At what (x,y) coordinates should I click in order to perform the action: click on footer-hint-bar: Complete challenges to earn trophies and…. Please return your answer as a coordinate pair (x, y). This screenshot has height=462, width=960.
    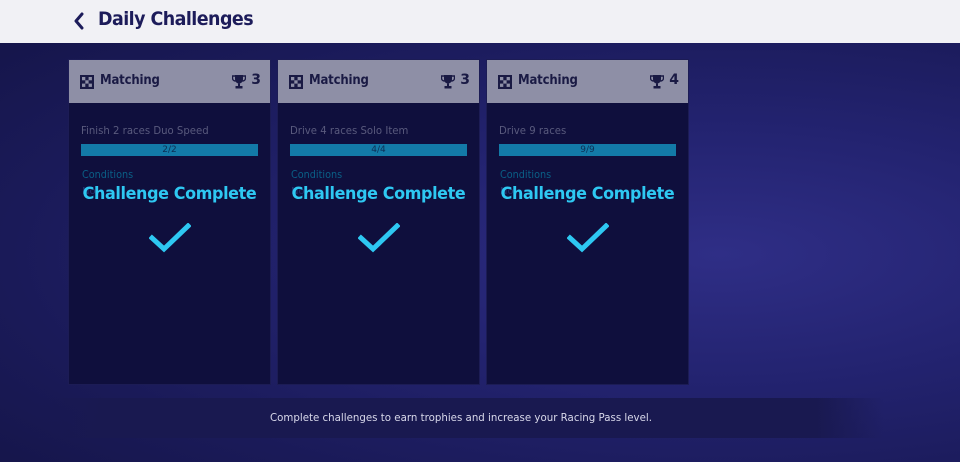
    Looking at the image, I should click on (461, 418).